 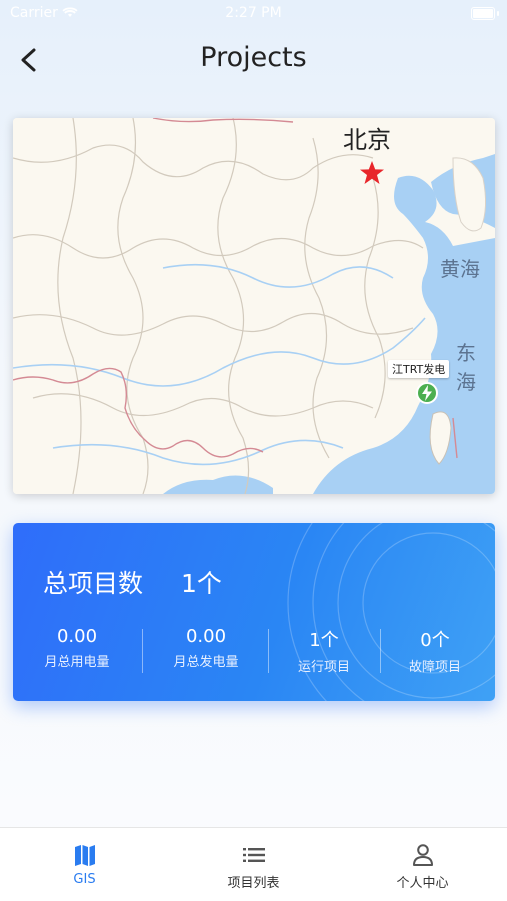 What do you see at coordinates (419, 369) in the screenshot?
I see `project-marker-label: 江TRT发电` at bounding box center [419, 369].